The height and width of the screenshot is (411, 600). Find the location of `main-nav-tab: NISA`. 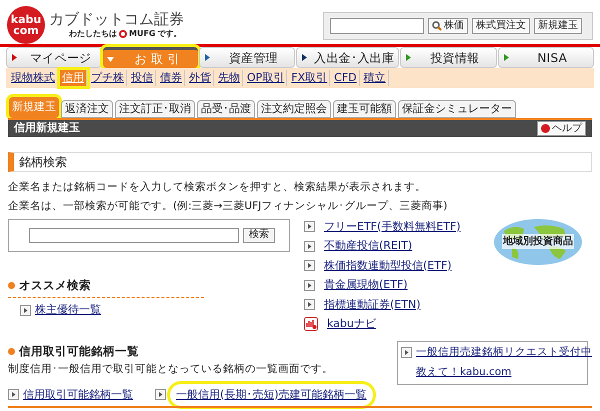

main-nav-tab: NISA is located at coordinates (546, 57).